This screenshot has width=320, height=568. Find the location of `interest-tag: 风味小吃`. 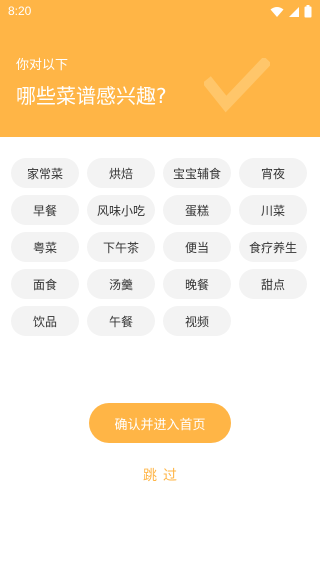

interest-tag: 风味小吃 is located at coordinates (121, 210).